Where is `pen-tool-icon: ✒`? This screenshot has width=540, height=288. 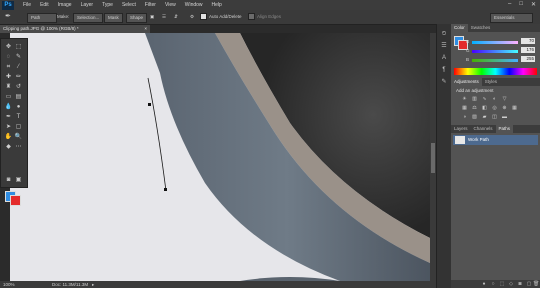 pen-tool-icon: ✒ is located at coordinates (8, 117).